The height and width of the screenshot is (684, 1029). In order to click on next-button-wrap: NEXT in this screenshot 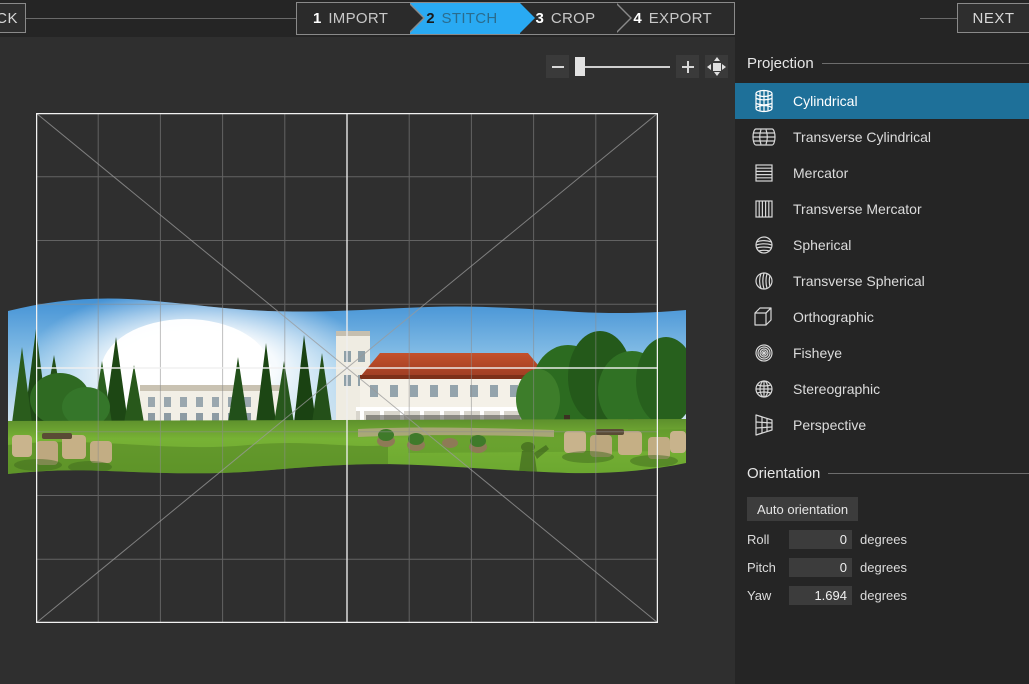, I will do `click(993, 18)`.